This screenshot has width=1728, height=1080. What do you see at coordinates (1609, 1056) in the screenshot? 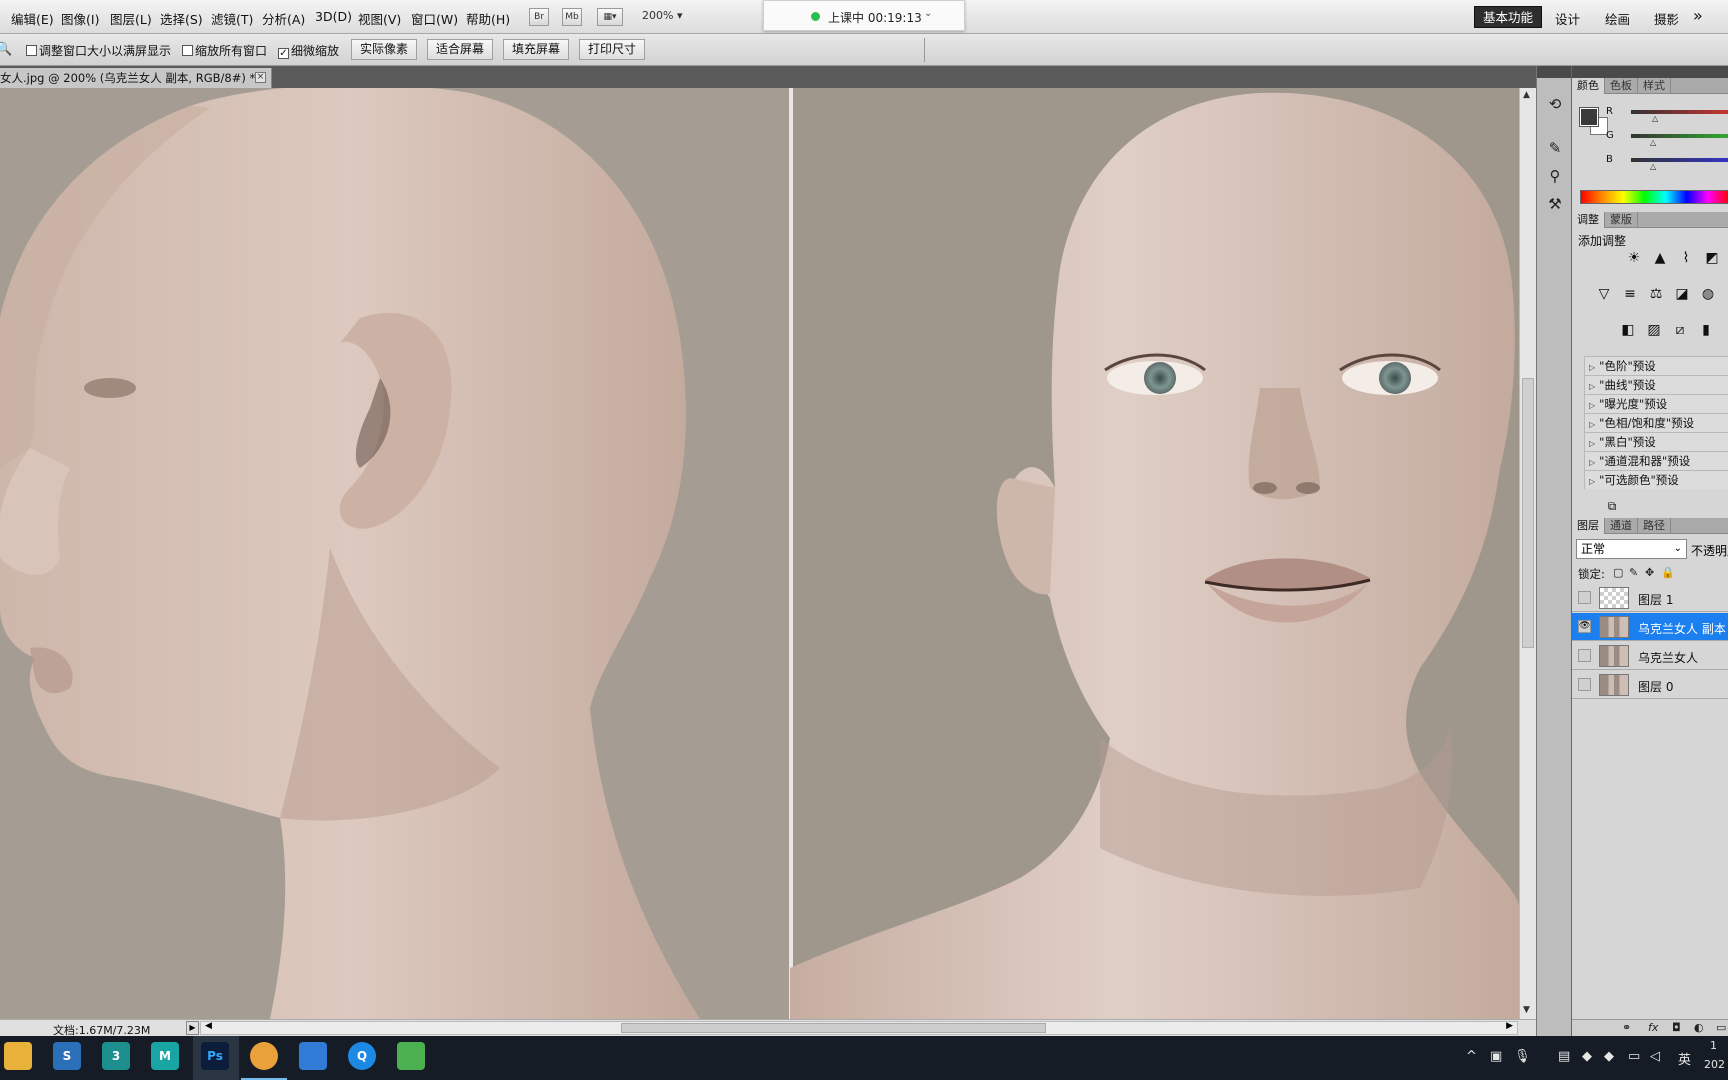
I see `tray-app-icon: ◆` at bounding box center [1609, 1056].